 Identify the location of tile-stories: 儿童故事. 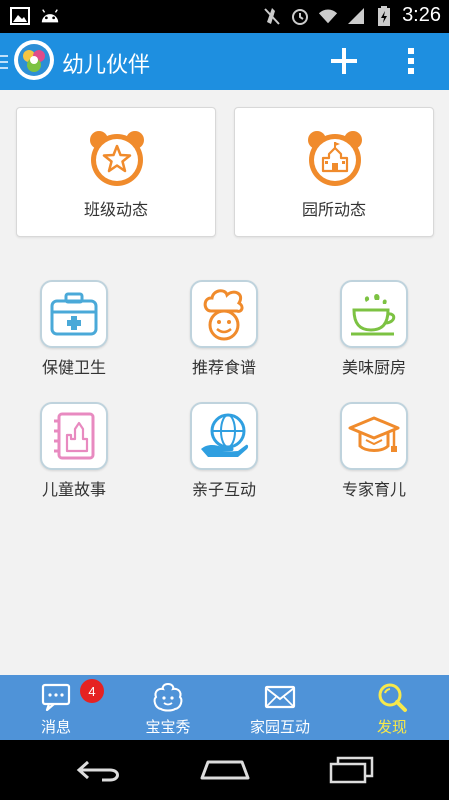
(74, 457).